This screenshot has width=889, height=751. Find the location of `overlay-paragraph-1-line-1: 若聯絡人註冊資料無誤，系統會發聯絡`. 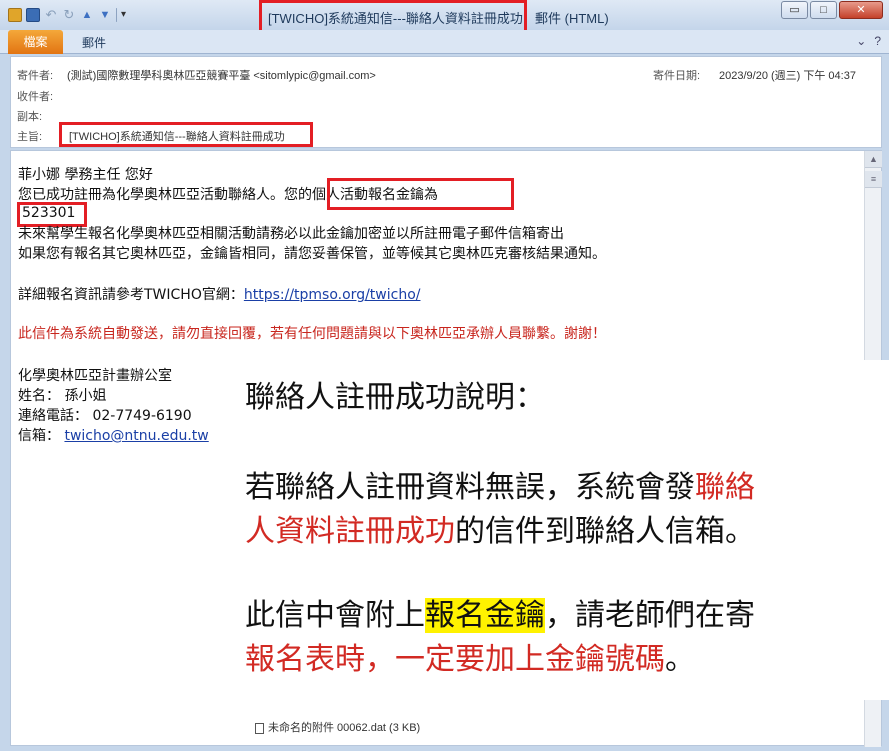

overlay-paragraph-1-line-1: 若聯絡人註冊資料無誤，系統會發聯絡 is located at coordinates (500, 484).